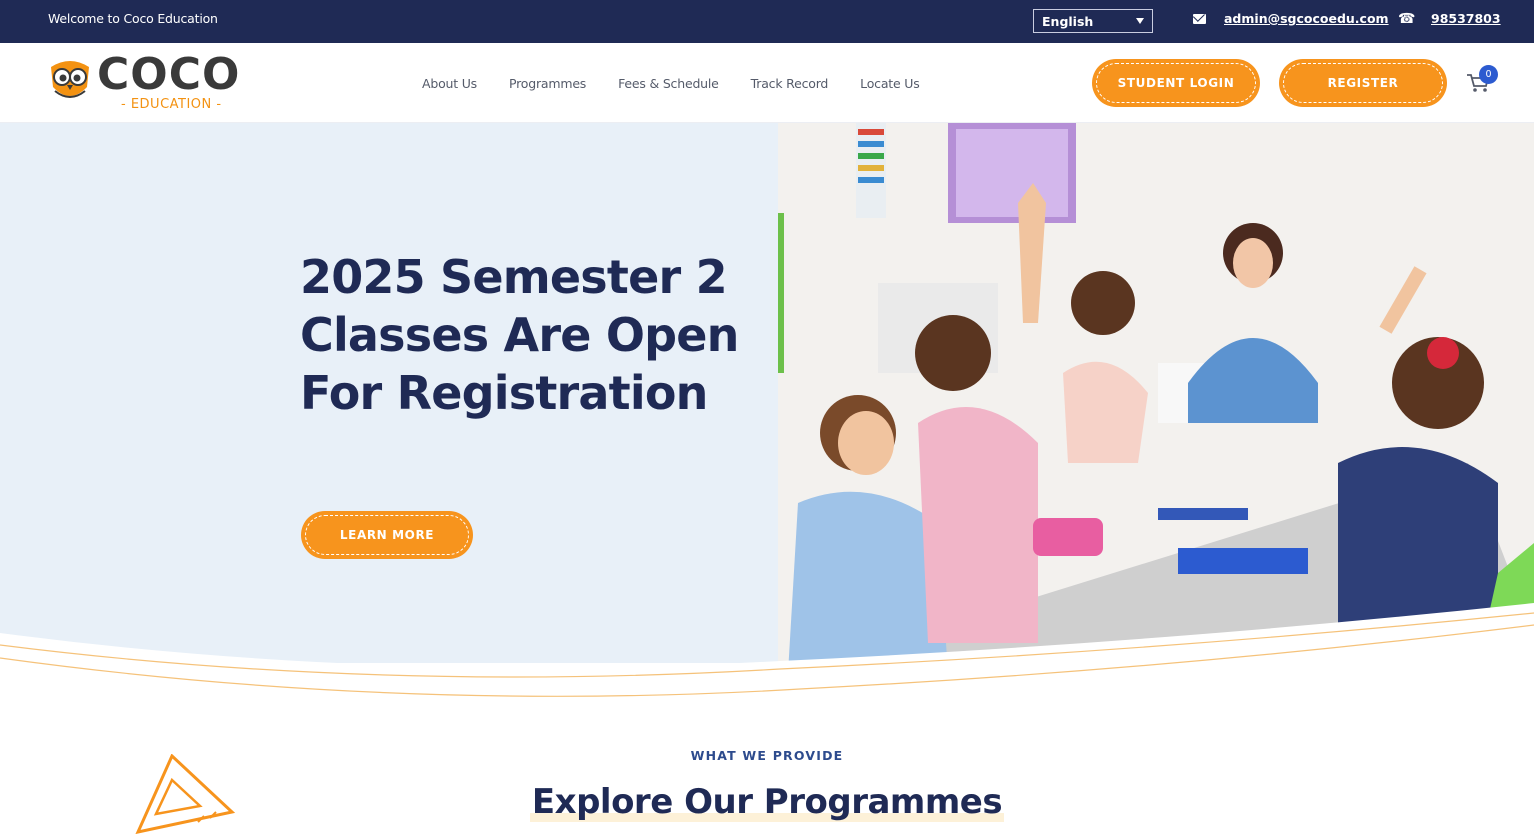  I want to click on section-title-text: Explore Our Programmes, so click(767, 802).